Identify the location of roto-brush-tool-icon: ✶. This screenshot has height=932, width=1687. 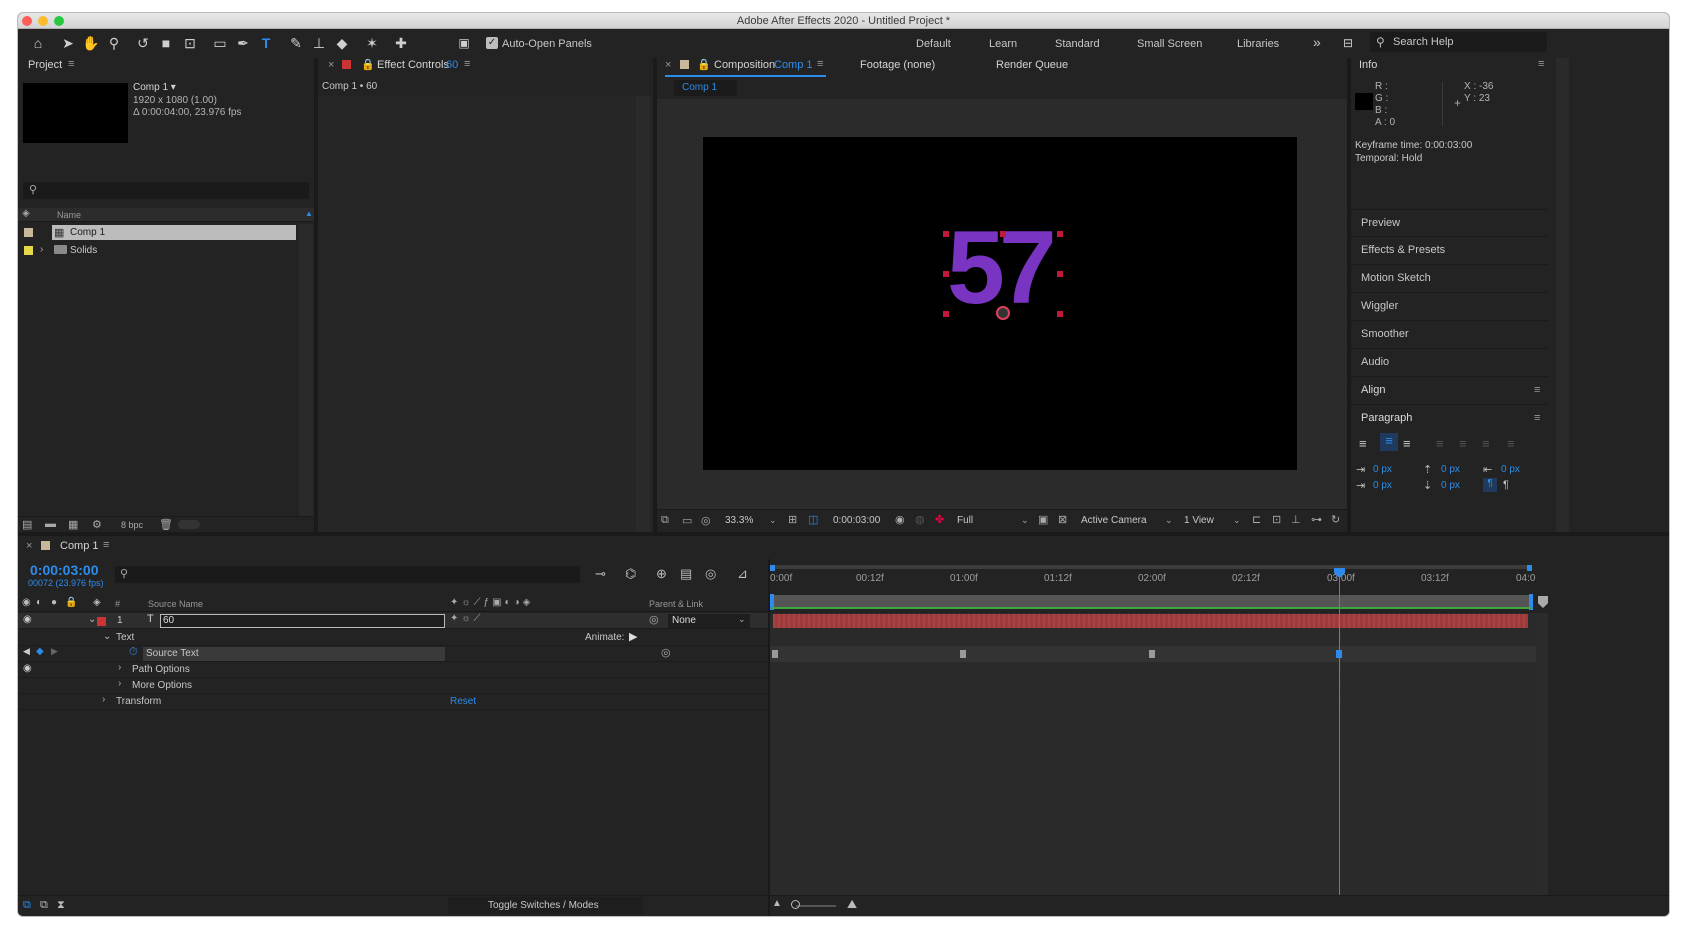
(372, 43).